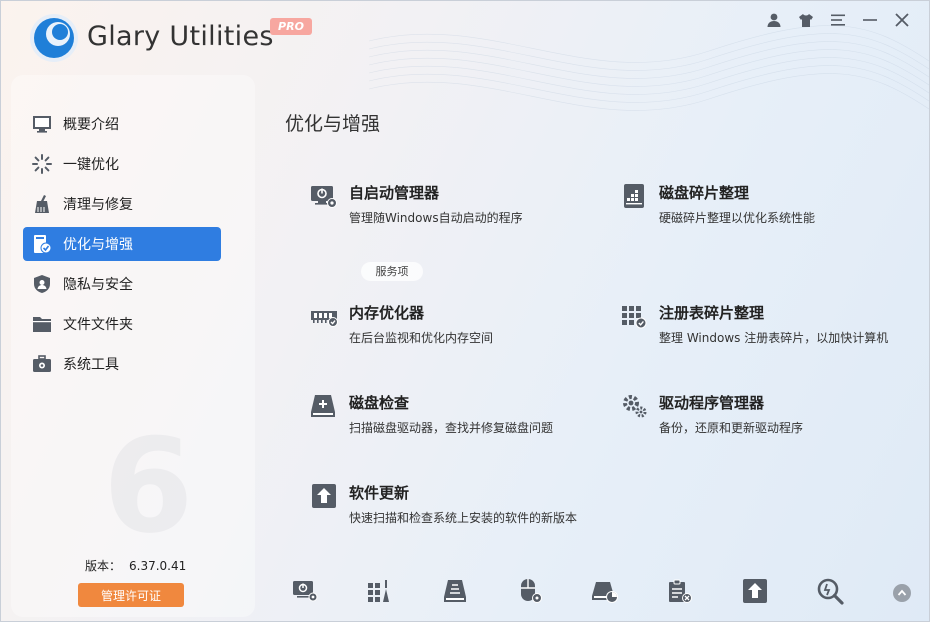  Describe the element at coordinates (98, 325) in the screenshot. I see `sidebar-item-label: 文件文件夹` at that location.